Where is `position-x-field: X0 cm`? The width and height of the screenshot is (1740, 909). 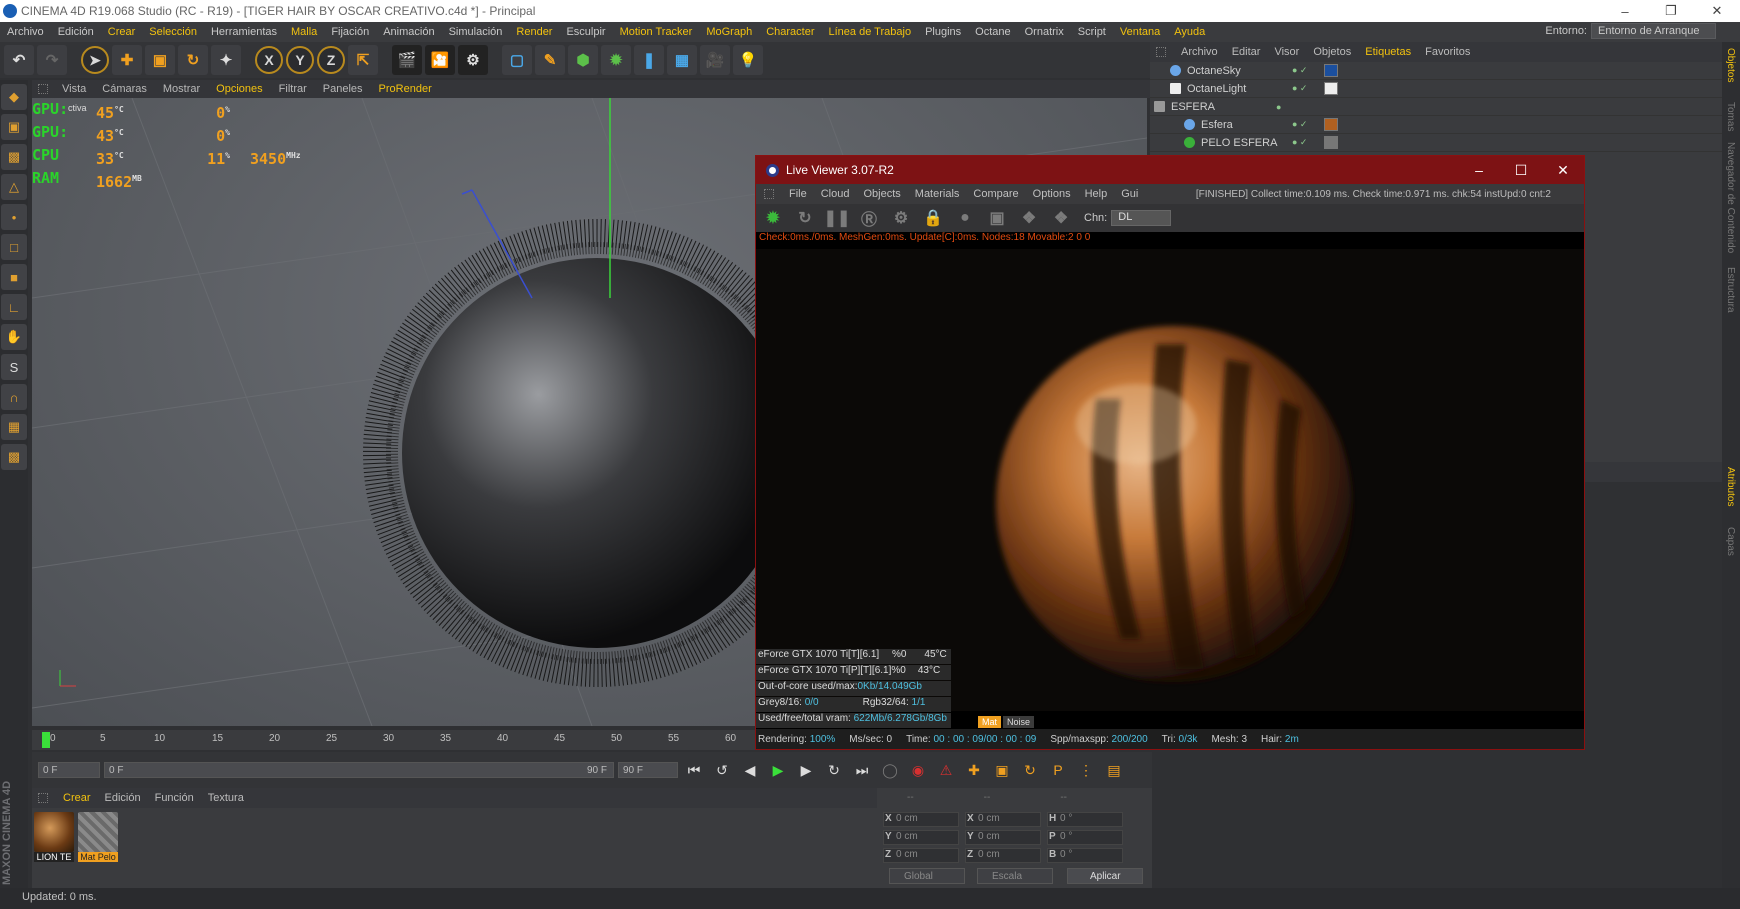
position-x-field: X0 cm is located at coordinates (921, 819).